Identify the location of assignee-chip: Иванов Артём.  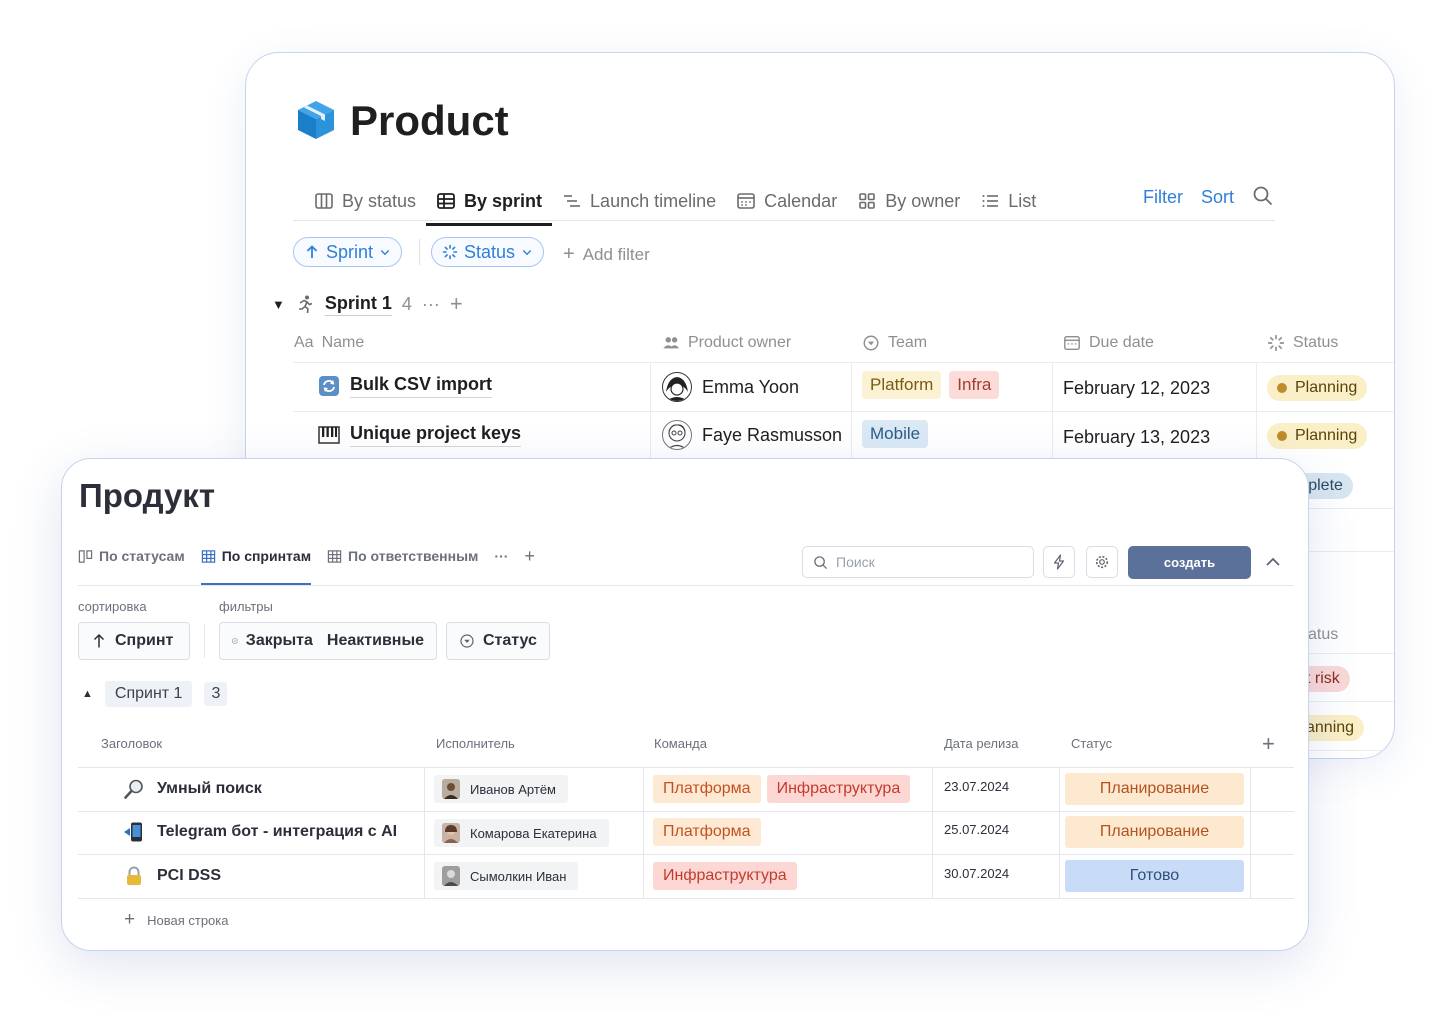
(501, 789).